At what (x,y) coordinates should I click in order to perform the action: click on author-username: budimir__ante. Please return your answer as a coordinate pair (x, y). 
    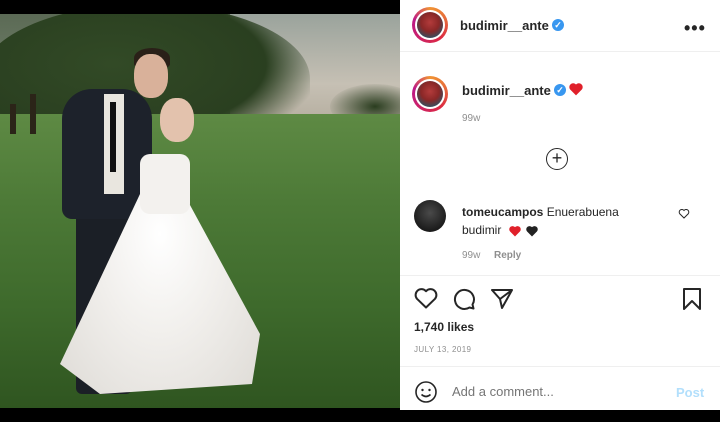
    Looking at the image, I should click on (504, 25).